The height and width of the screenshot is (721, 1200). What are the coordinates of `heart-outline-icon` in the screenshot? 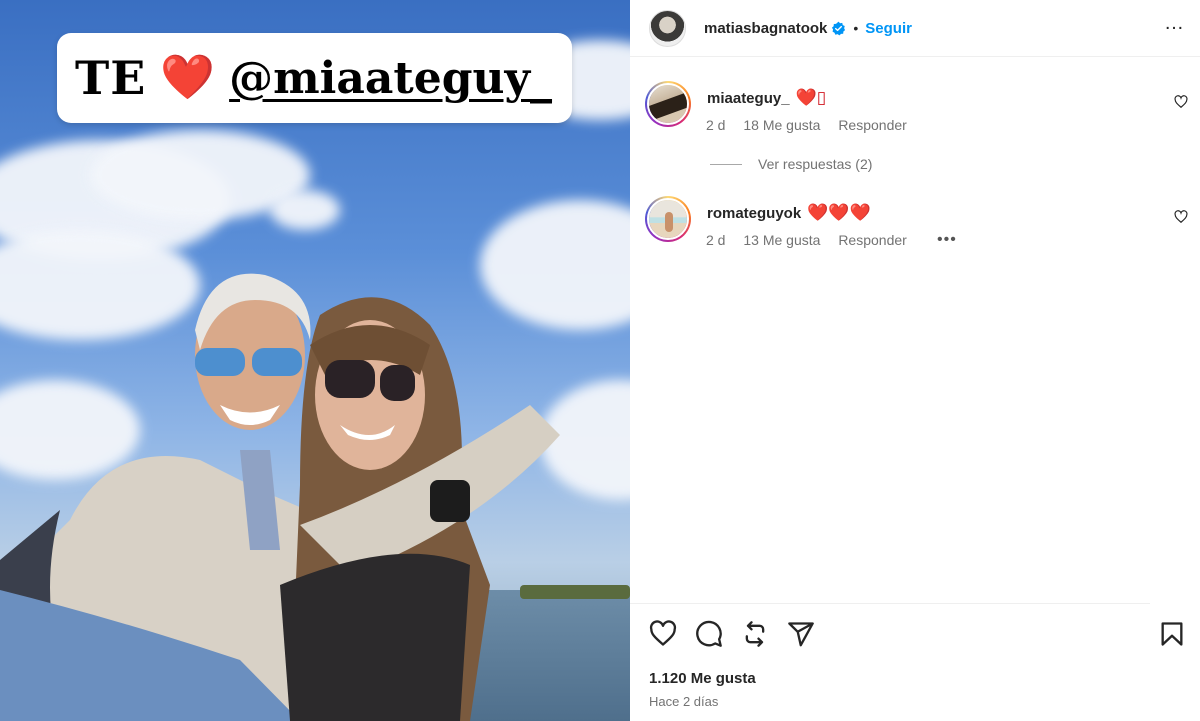 It's located at (663, 634).